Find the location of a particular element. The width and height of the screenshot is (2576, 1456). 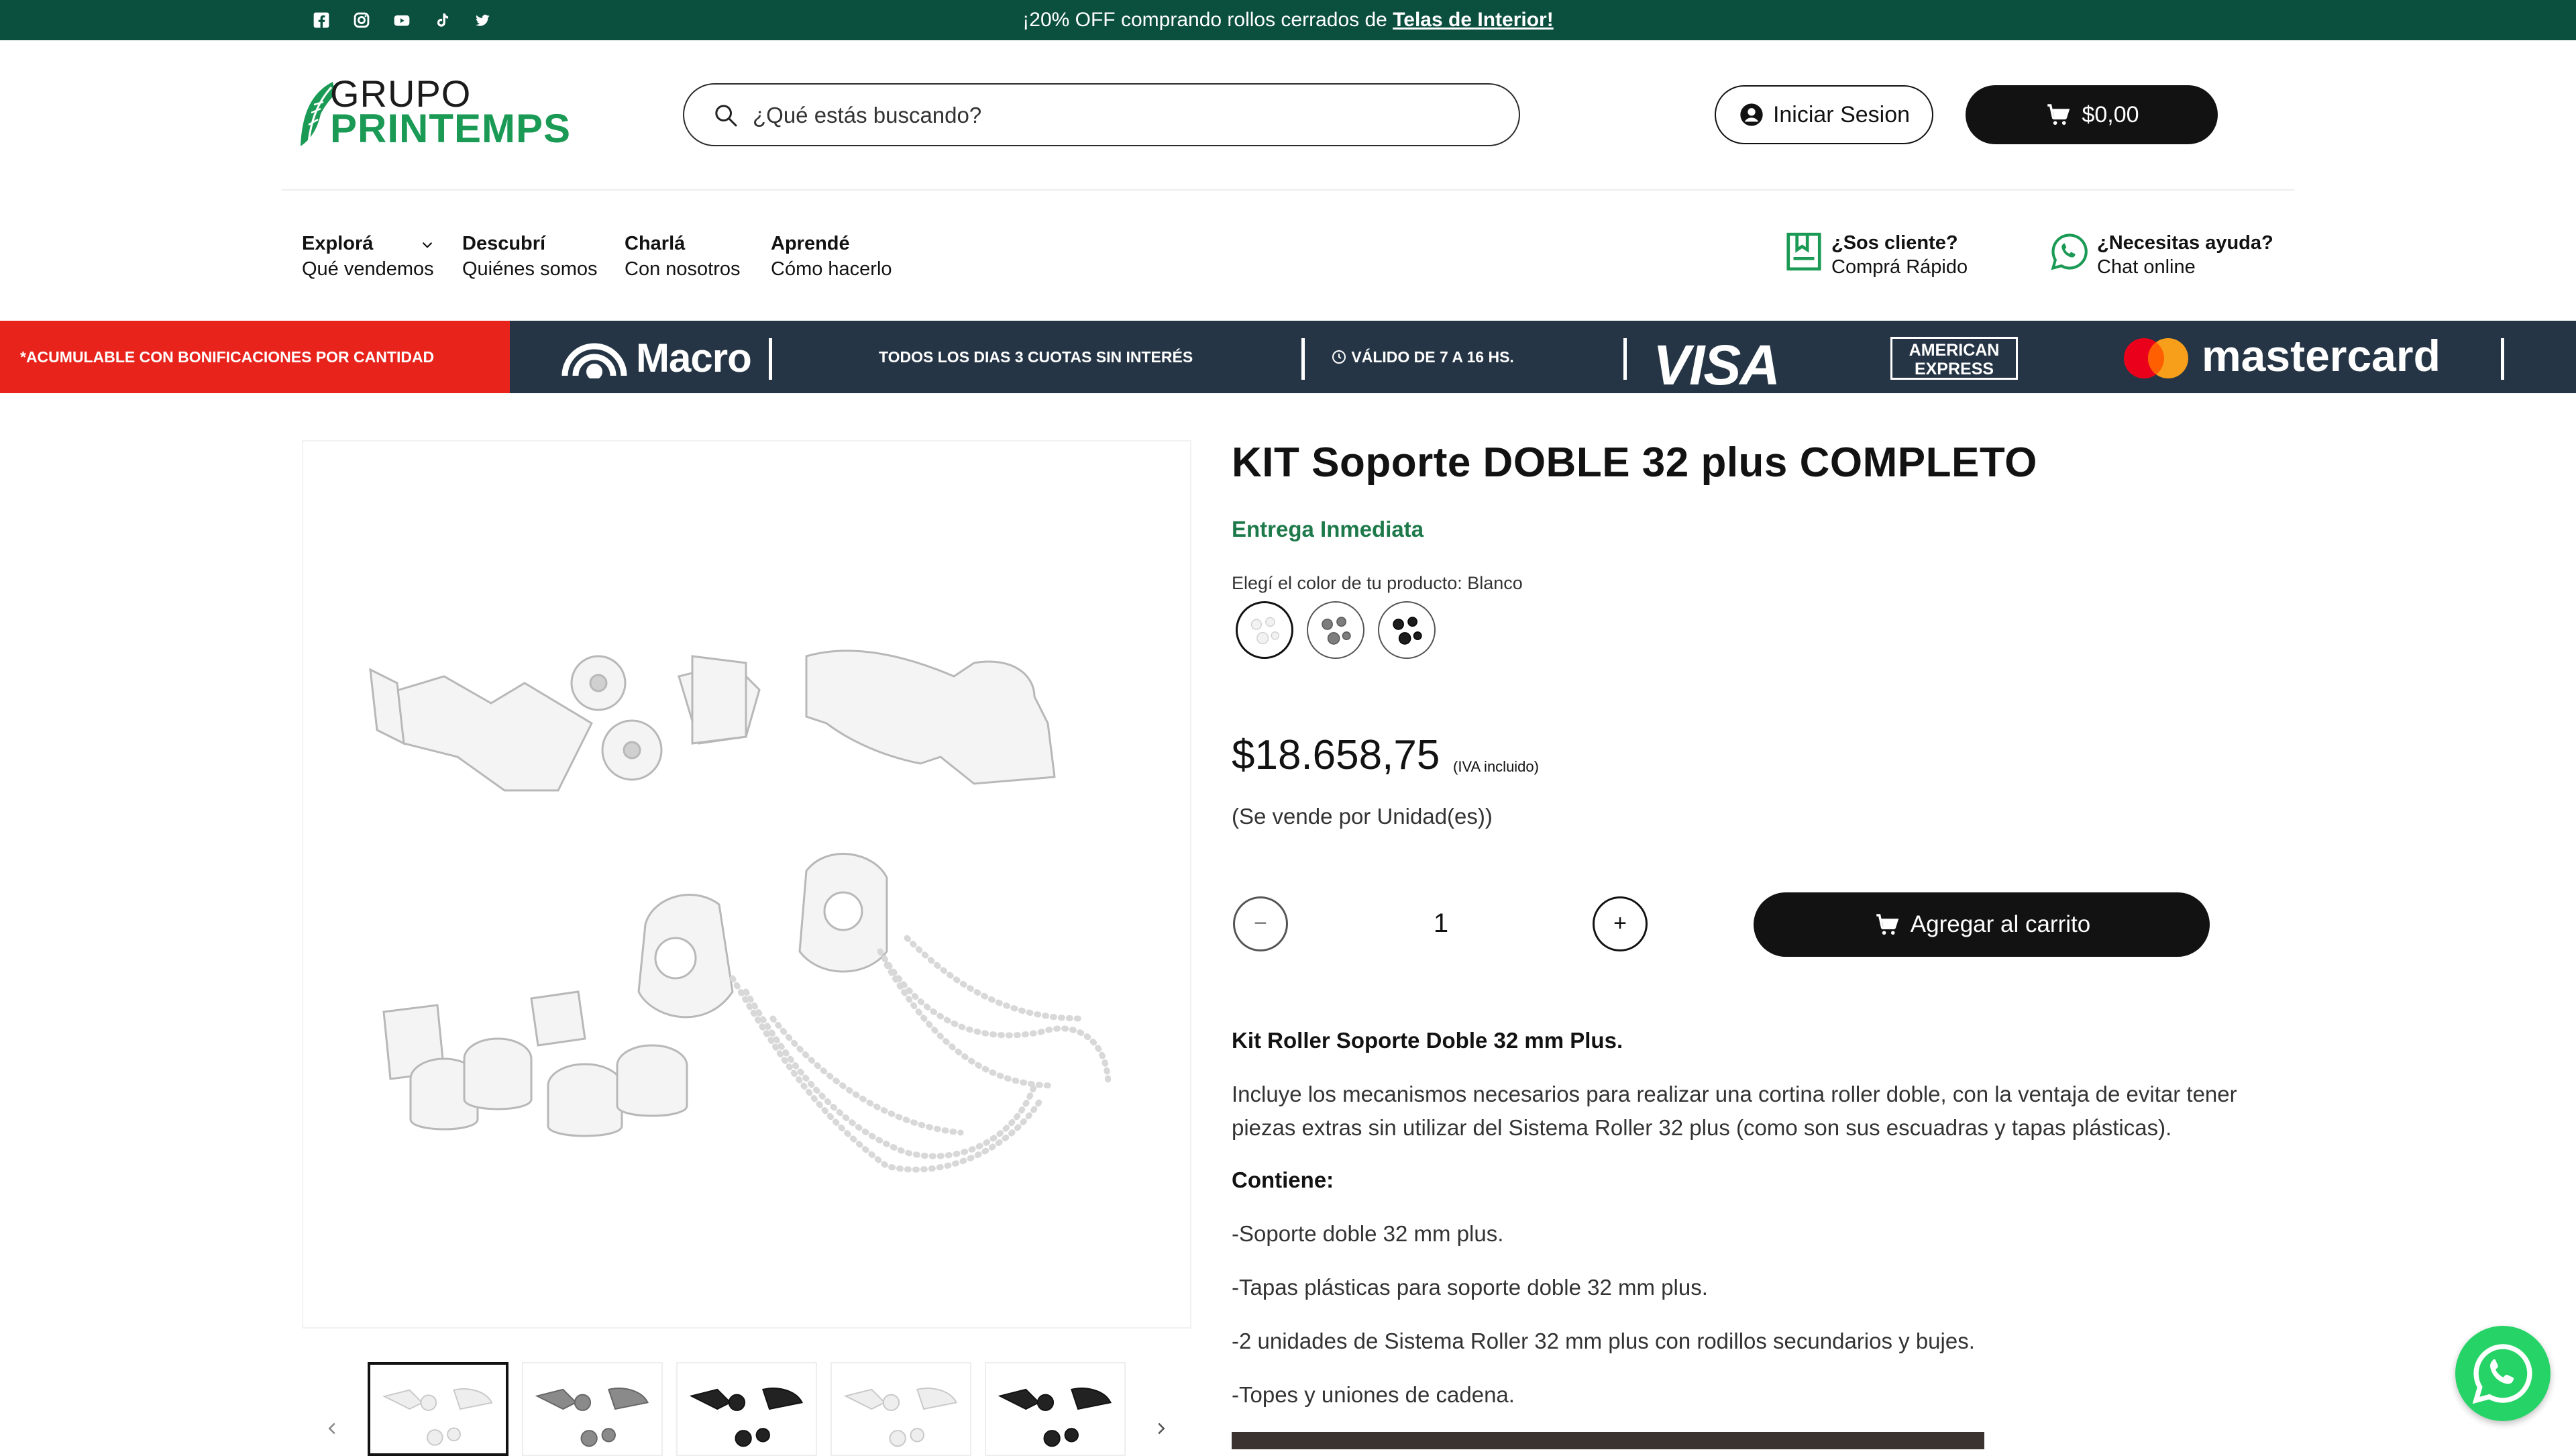

macro-bank-name: Macro is located at coordinates (694, 357).